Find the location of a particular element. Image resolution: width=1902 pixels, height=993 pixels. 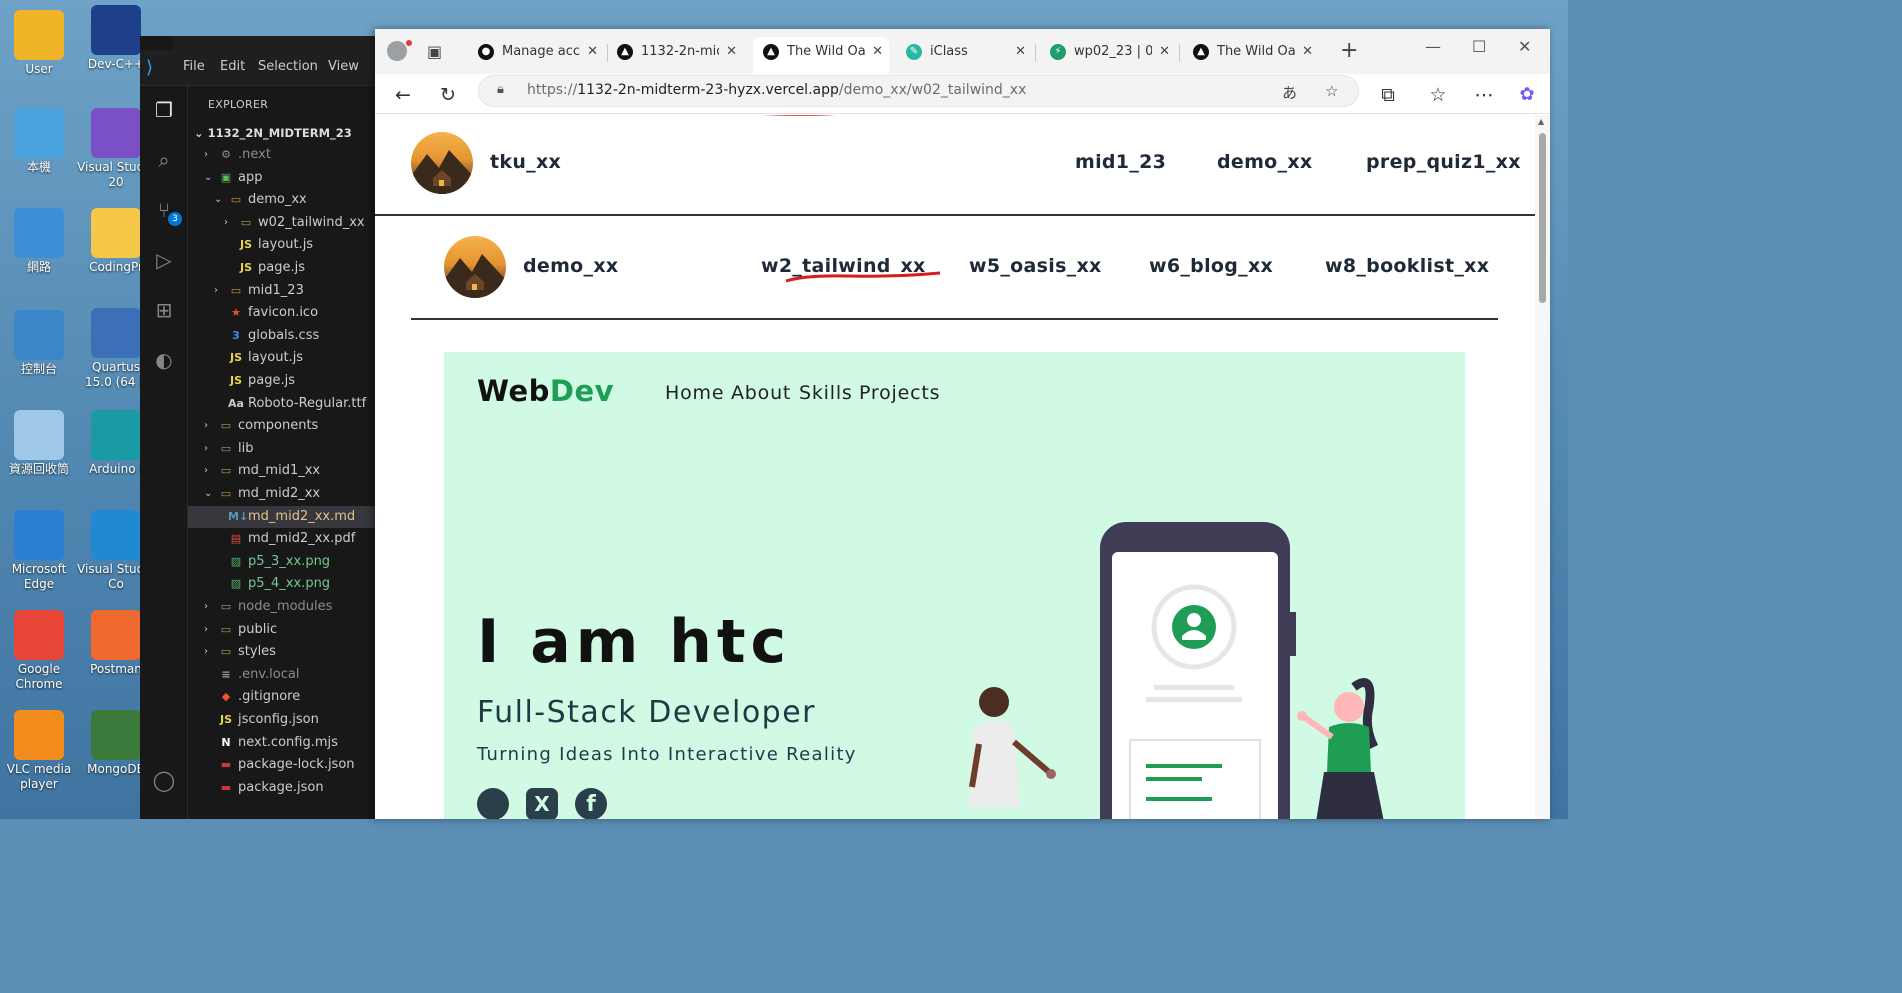

tree-file: ▨ p5_3_xx.png is located at coordinates (286, 562).